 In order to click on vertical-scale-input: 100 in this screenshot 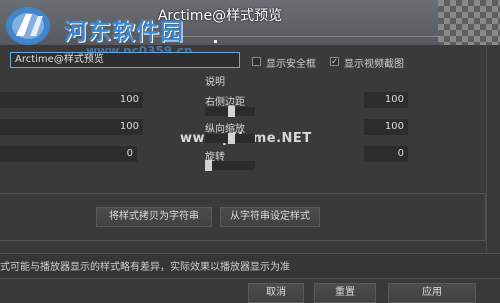, I will do `click(386, 127)`.